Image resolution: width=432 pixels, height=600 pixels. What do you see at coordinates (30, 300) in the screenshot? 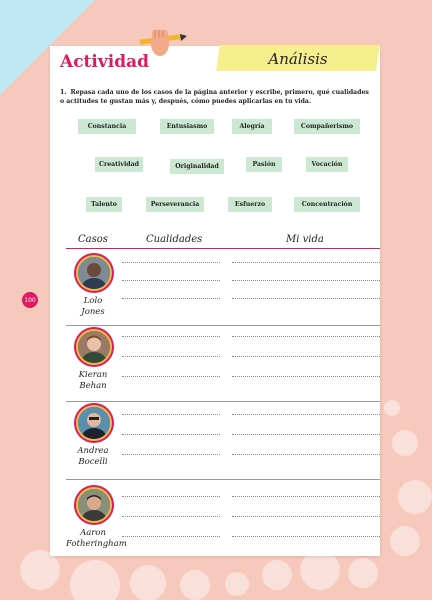
I see `page-number: 100` at bounding box center [30, 300].